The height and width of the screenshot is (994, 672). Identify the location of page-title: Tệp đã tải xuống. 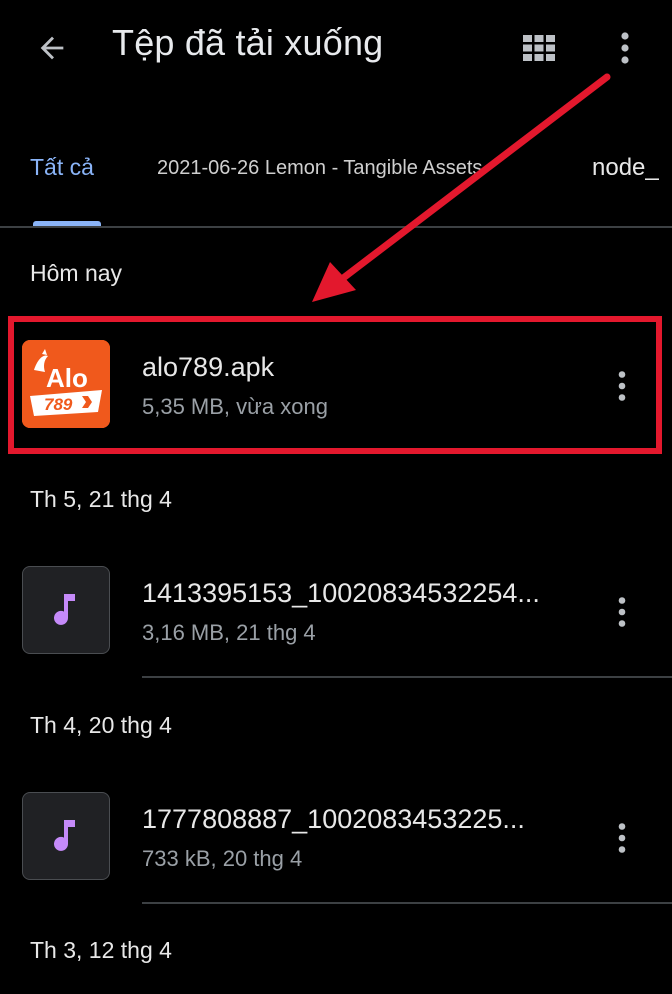
(248, 42).